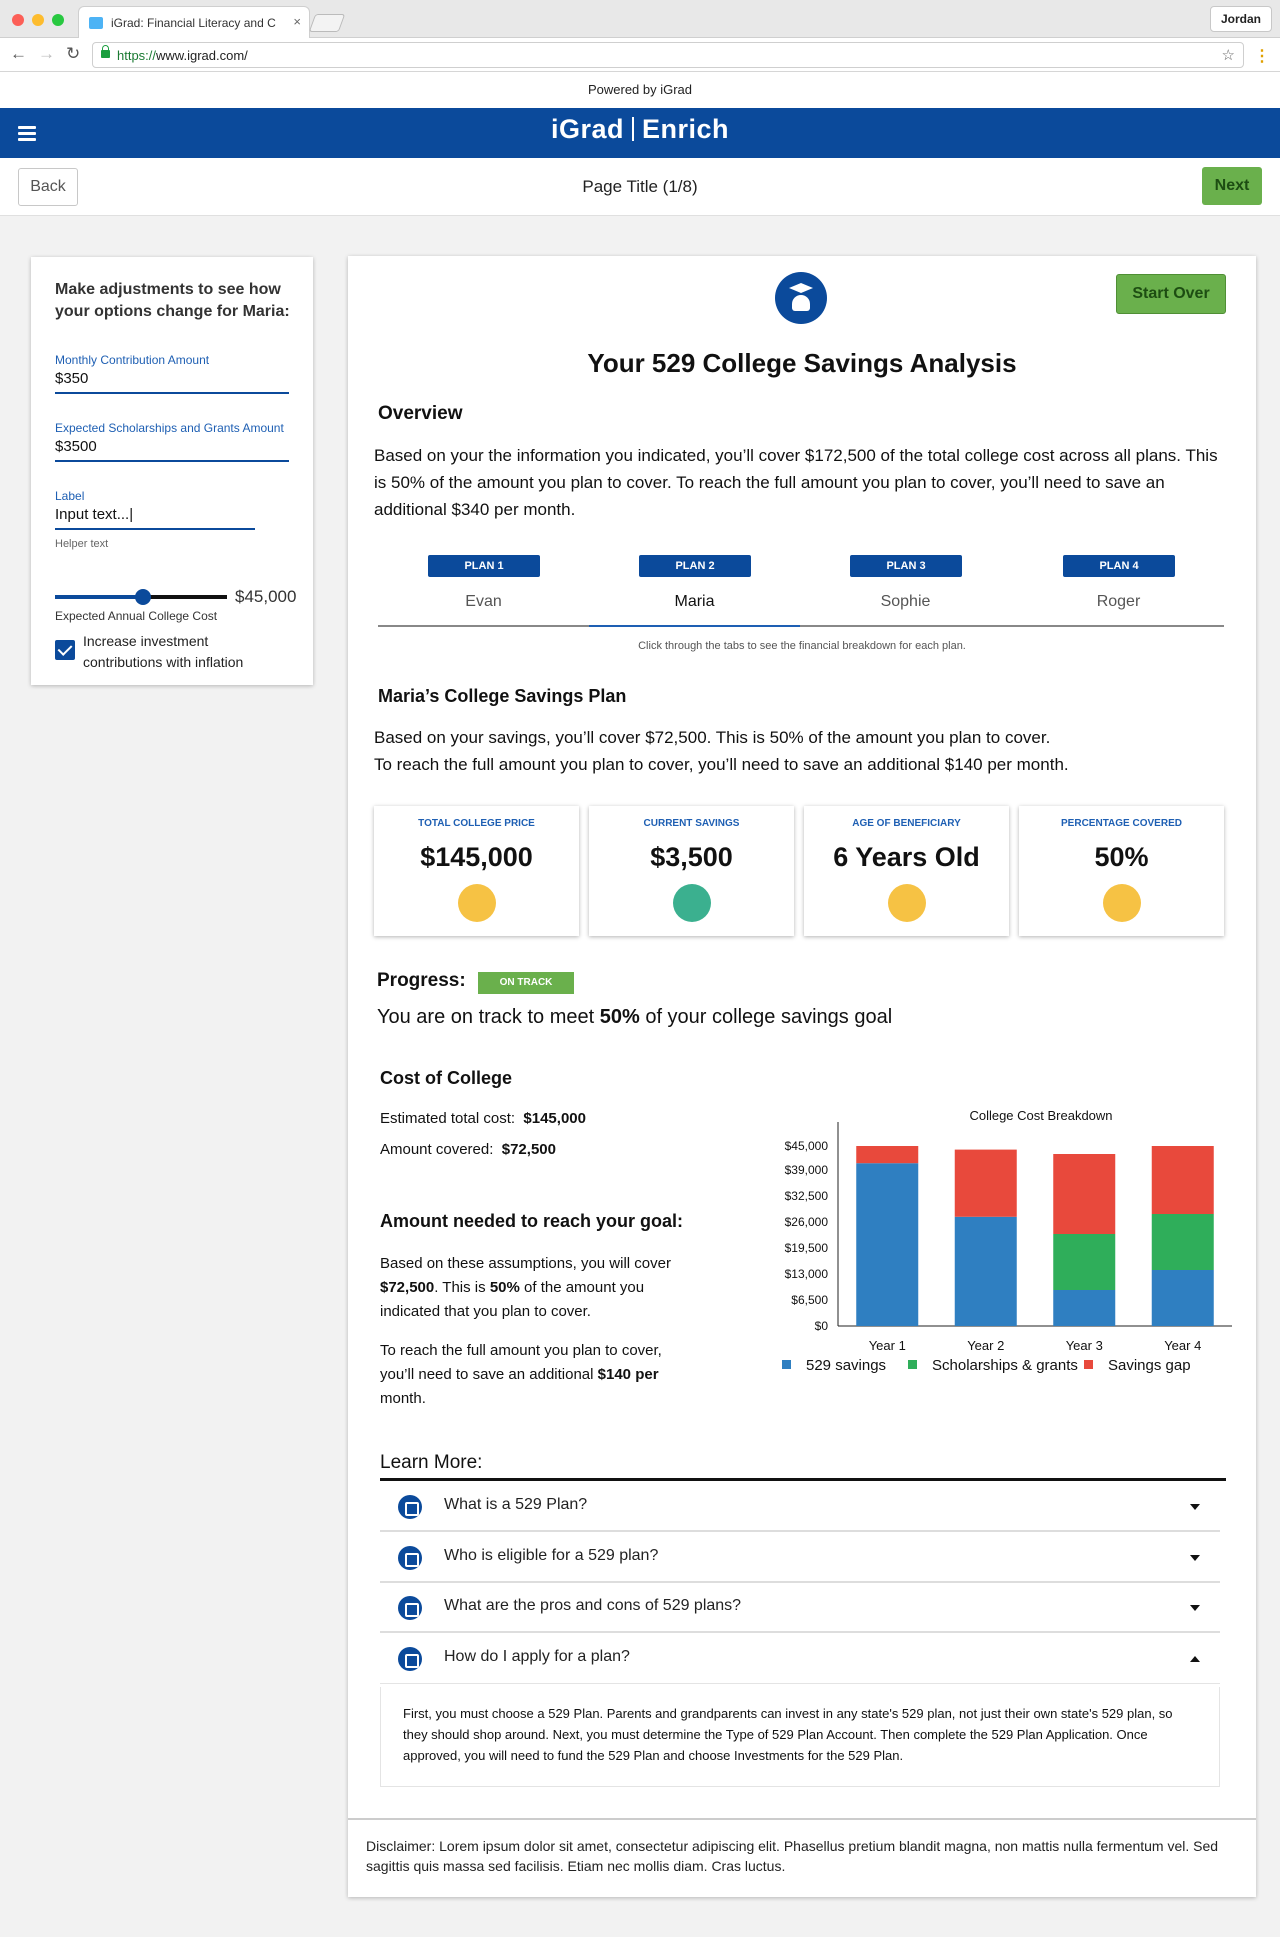 This screenshot has height=1937, width=1280. I want to click on plan-name: Evan, so click(483, 601).